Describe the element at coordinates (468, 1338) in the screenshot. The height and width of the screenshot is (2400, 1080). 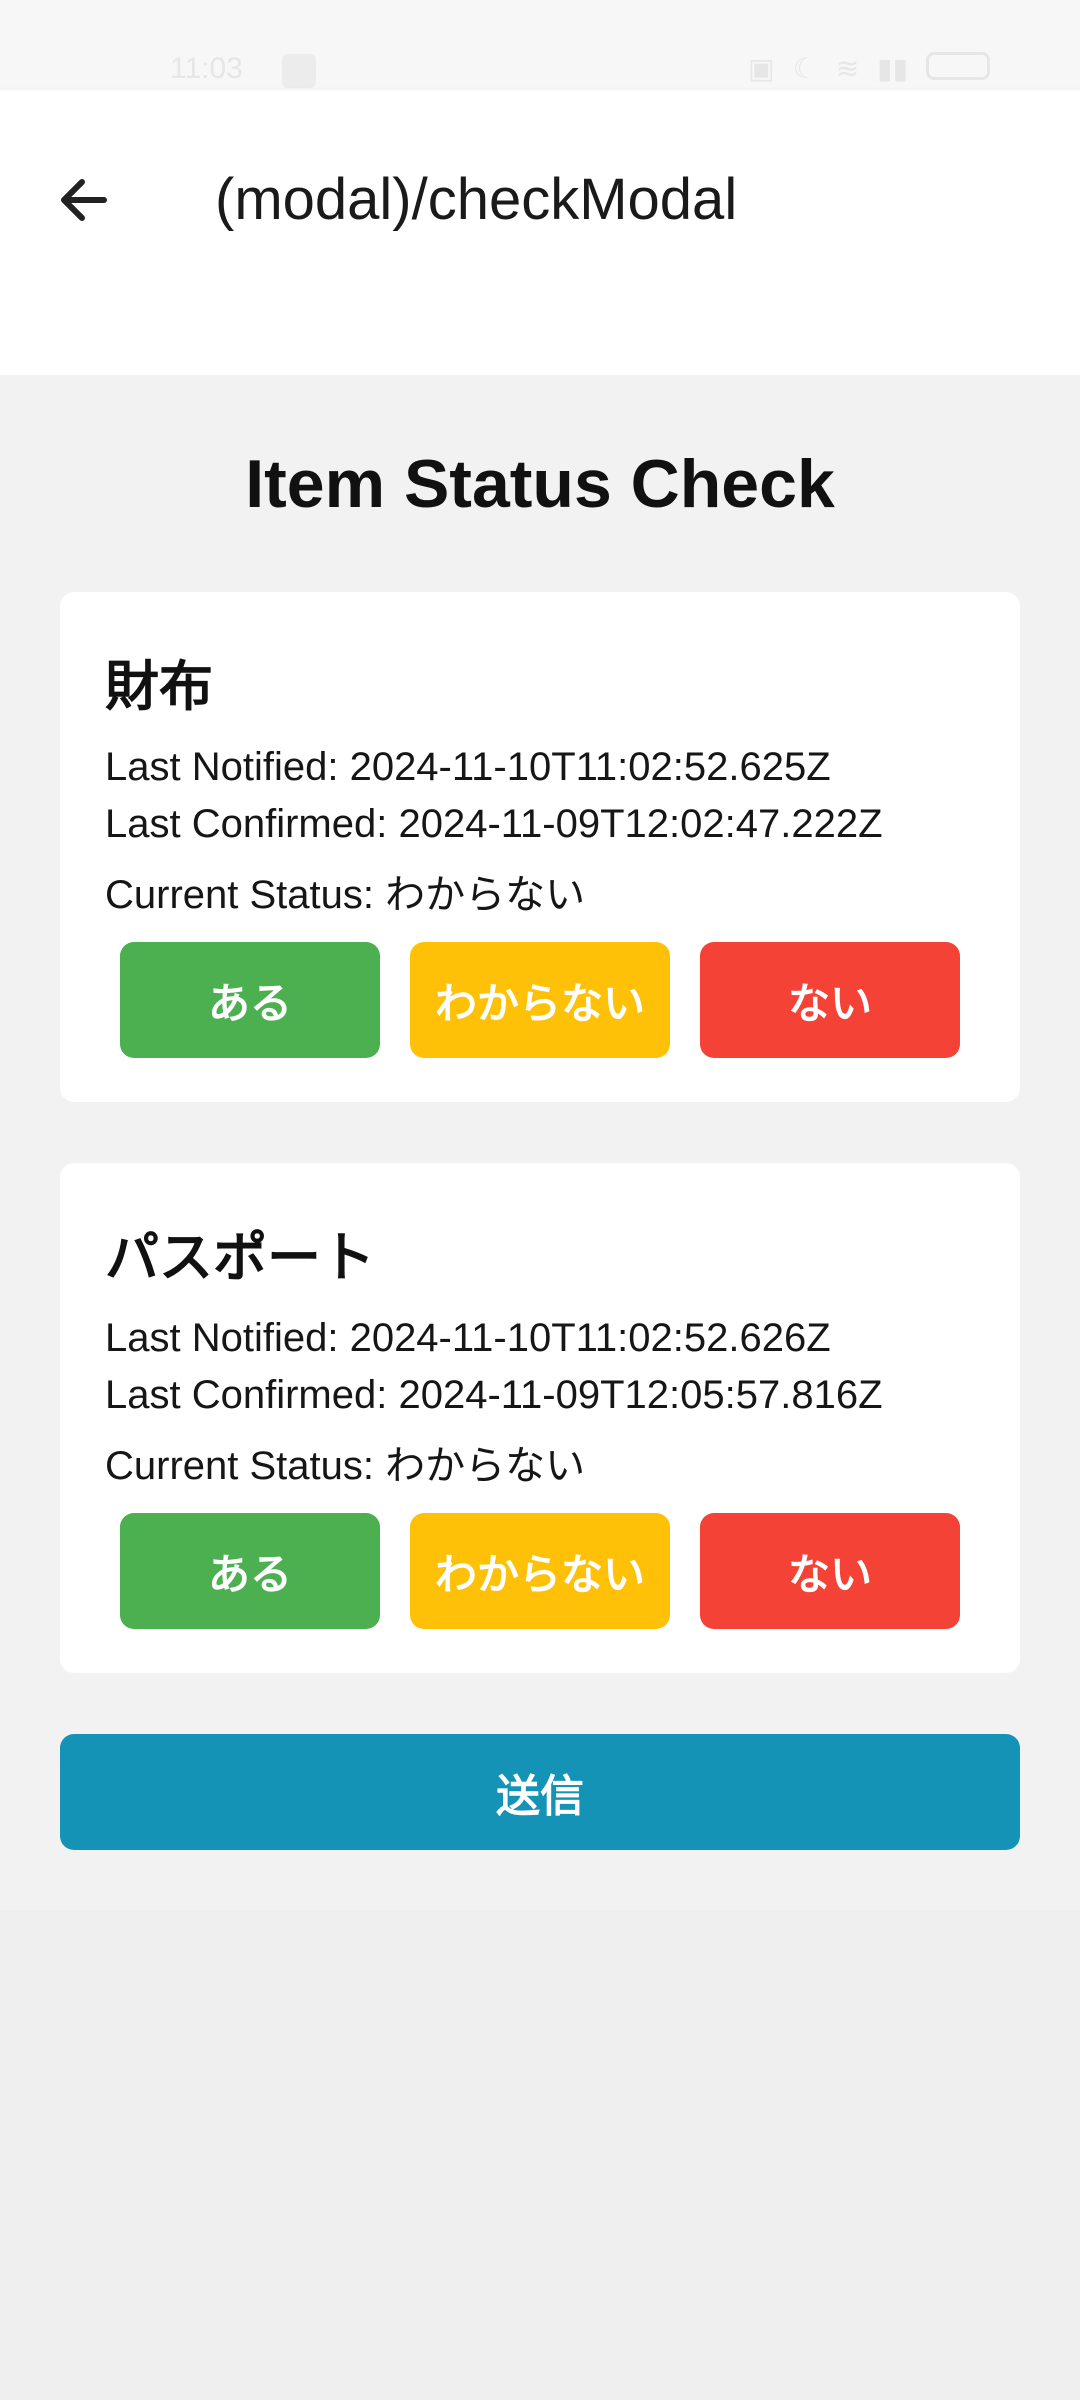
I see `last-notified: Last Notified: 2024-11-10T11:02:52.626Z` at that location.